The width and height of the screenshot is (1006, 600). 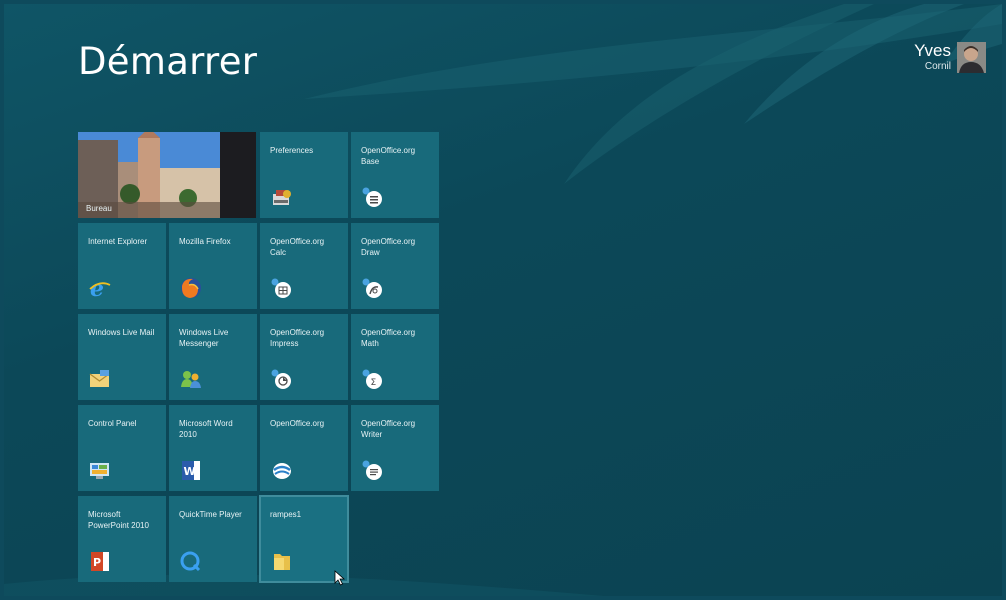 What do you see at coordinates (937, 66) in the screenshot?
I see `user-surname: Cornil` at bounding box center [937, 66].